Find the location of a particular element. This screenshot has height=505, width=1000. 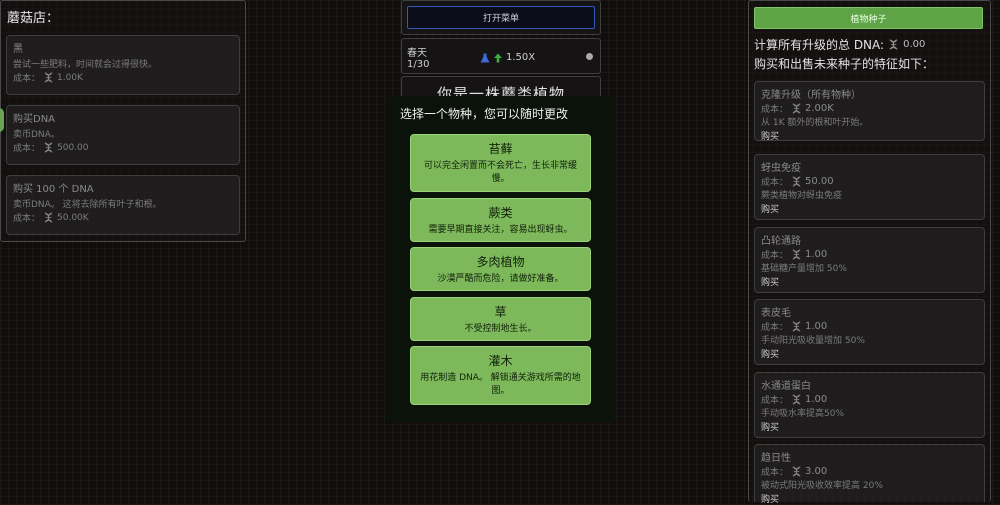

upgrade-heliotropism: 趋日性 成本： 3.00 被动式阳光吸收效率提高 20% 购买 is located at coordinates (869, 474).